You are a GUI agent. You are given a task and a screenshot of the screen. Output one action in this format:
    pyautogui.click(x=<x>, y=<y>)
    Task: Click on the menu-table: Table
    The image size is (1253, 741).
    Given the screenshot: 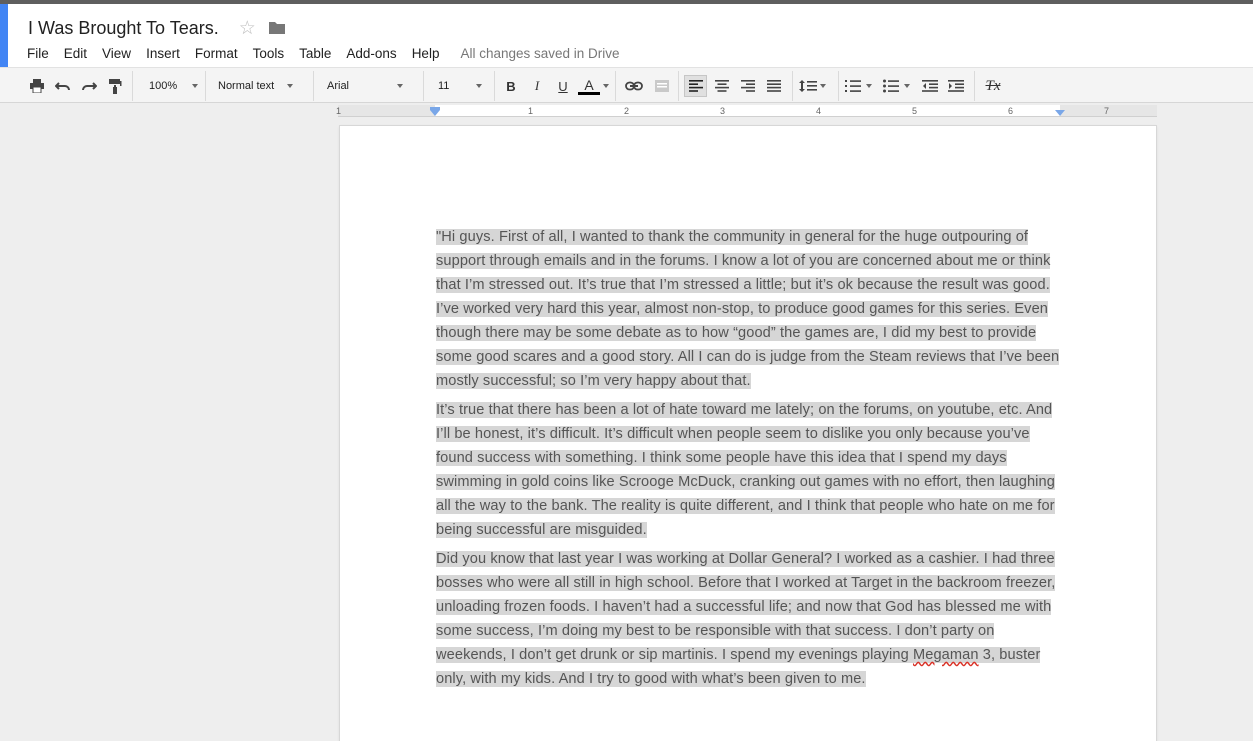 What is the action you would take?
    pyautogui.click(x=315, y=53)
    